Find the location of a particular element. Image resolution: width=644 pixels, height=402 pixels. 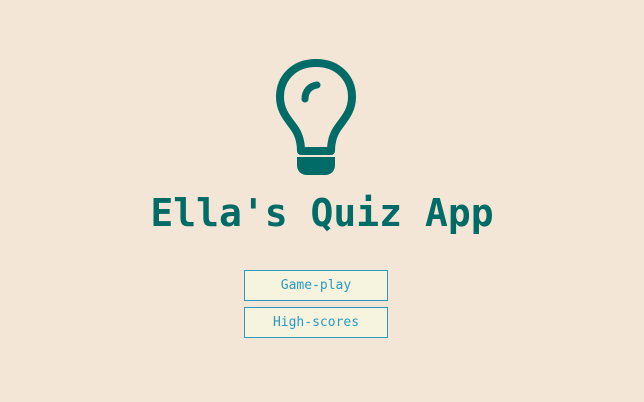

gameplay-button: Game-play is located at coordinates (316, 285).